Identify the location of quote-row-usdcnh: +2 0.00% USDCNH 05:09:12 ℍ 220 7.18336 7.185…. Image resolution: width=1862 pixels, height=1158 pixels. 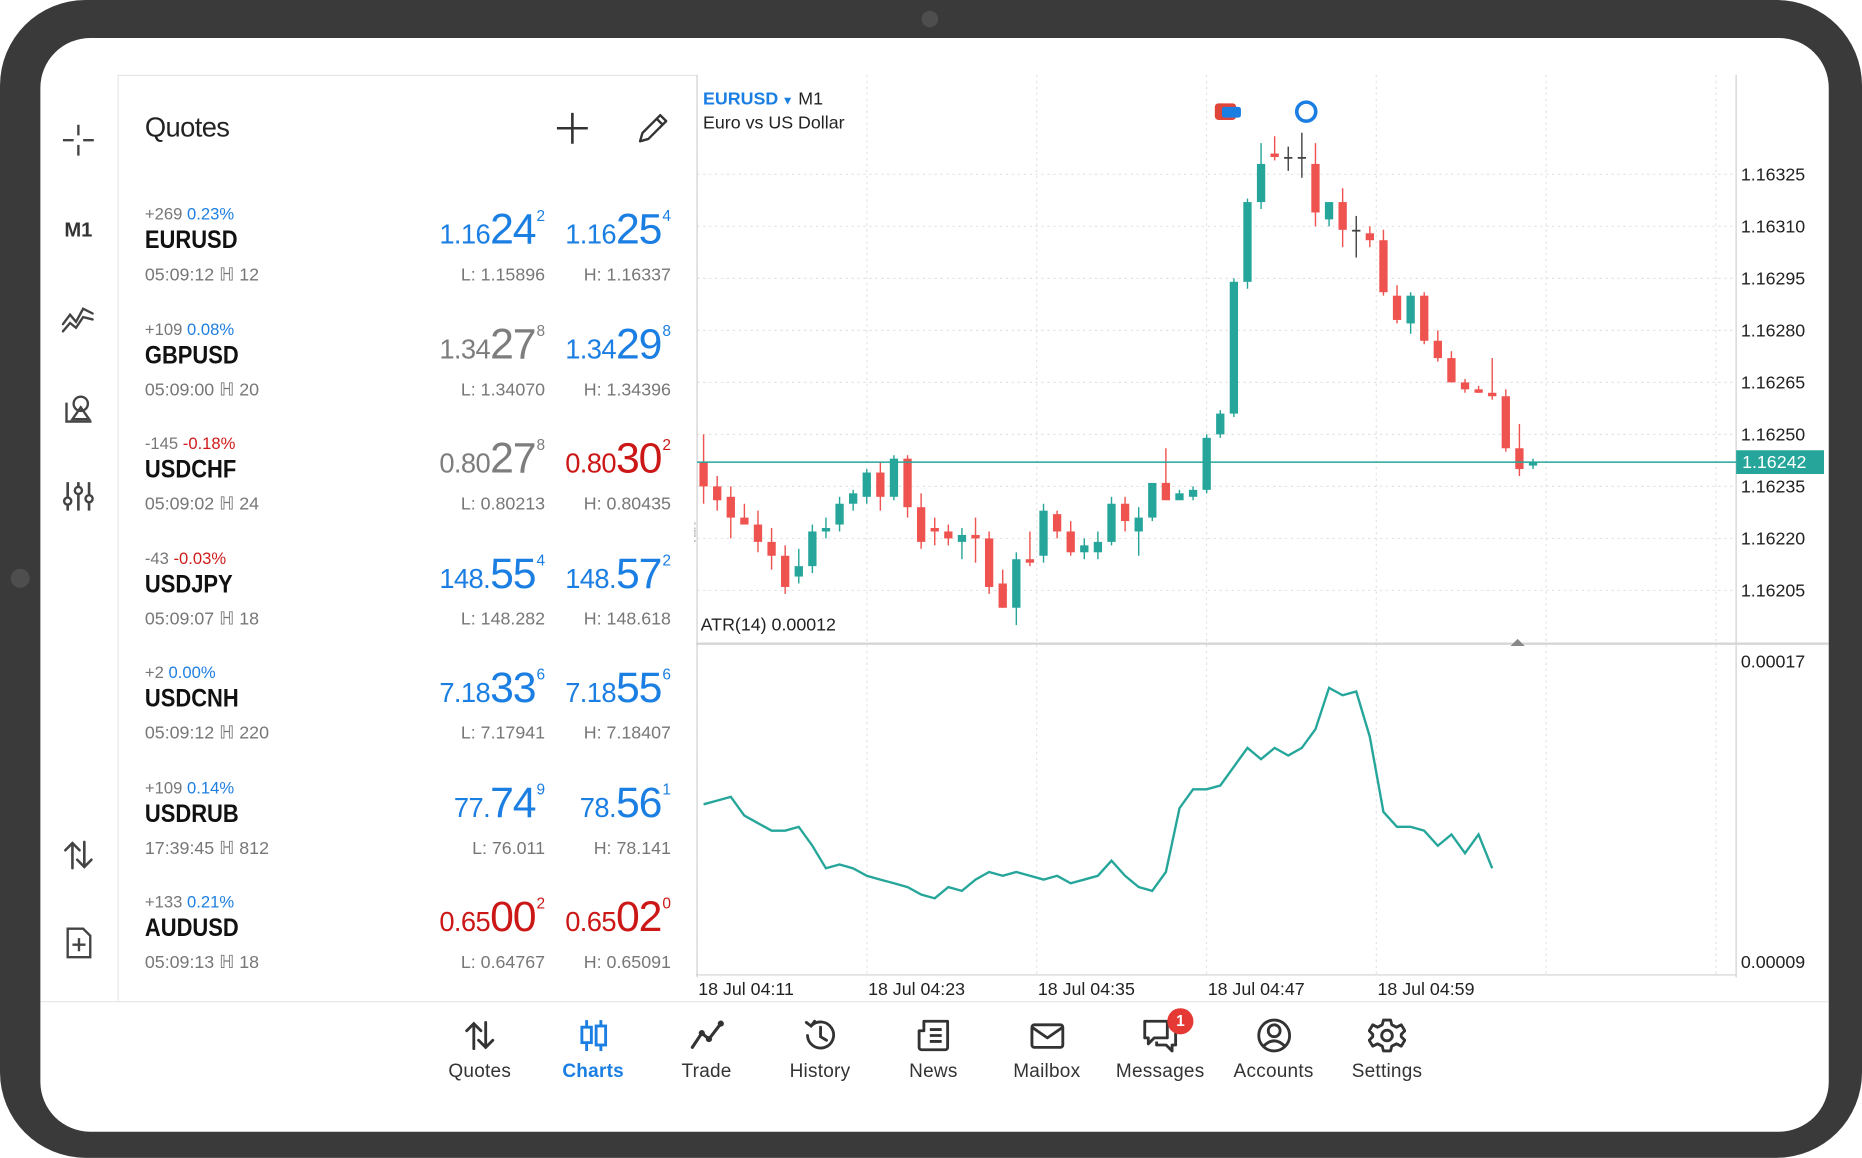
(408, 705).